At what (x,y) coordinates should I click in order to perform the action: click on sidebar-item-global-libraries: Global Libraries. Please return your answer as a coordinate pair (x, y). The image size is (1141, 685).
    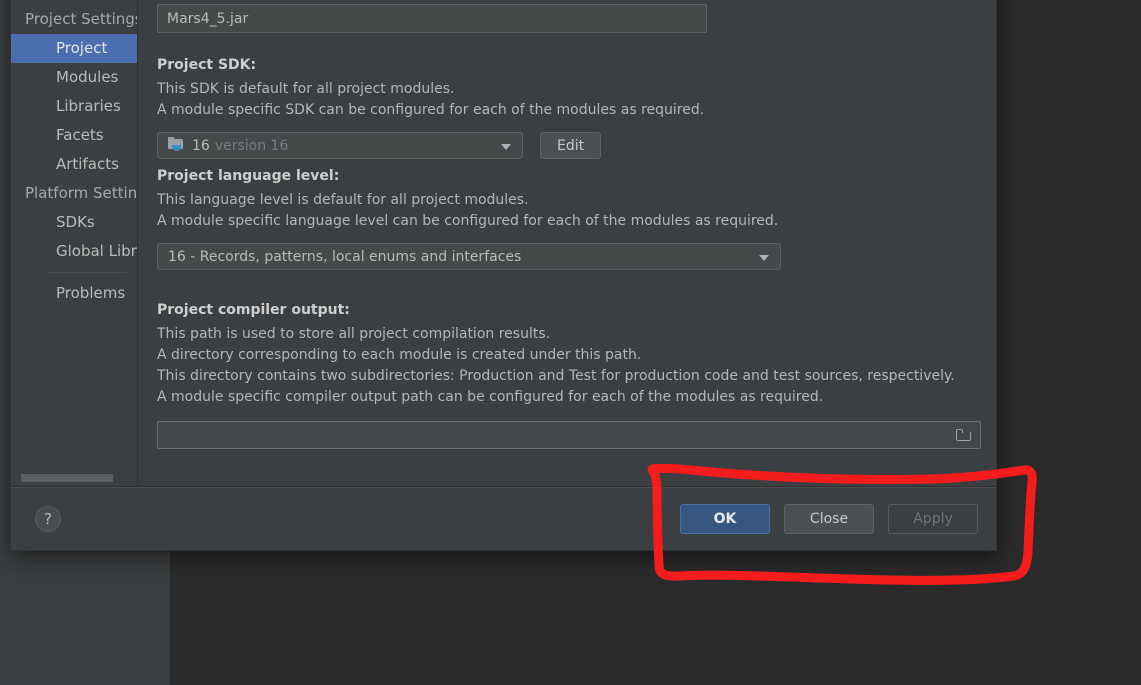
    Looking at the image, I should click on (74, 251).